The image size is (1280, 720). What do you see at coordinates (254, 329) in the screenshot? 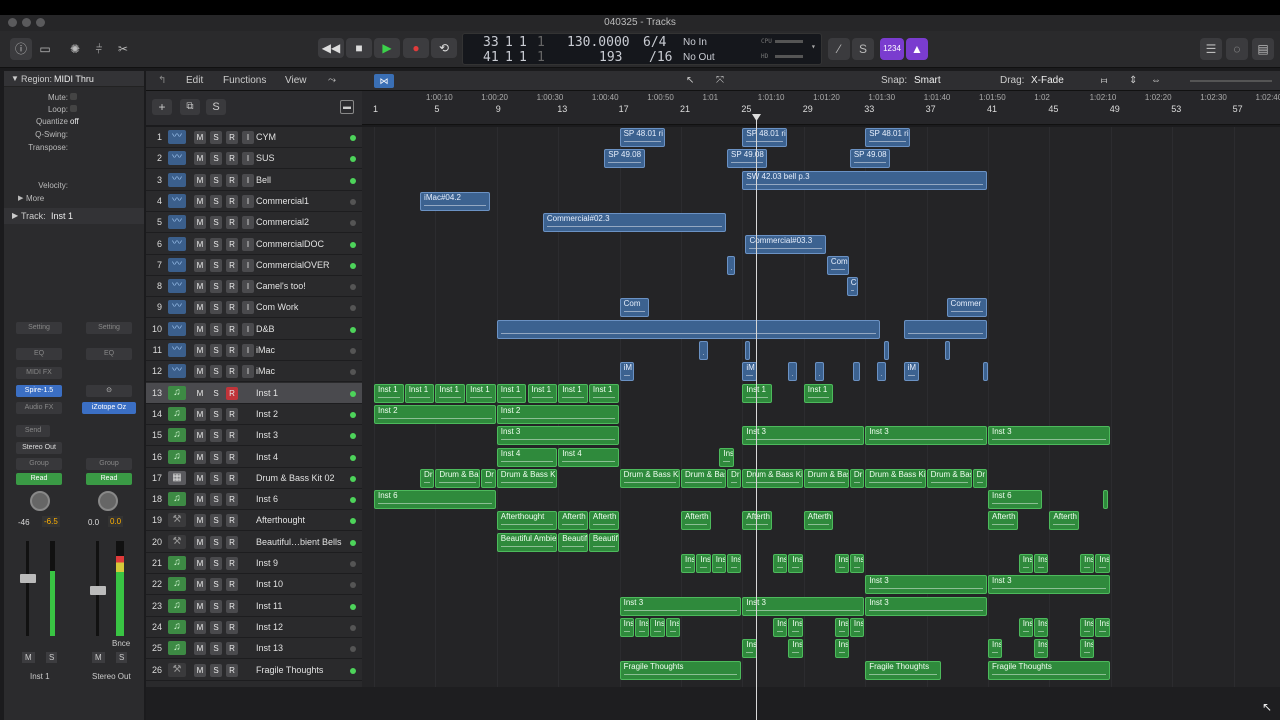
I see `track-header: 10 〰 M S R I D&B` at bounding box center [254, 329].